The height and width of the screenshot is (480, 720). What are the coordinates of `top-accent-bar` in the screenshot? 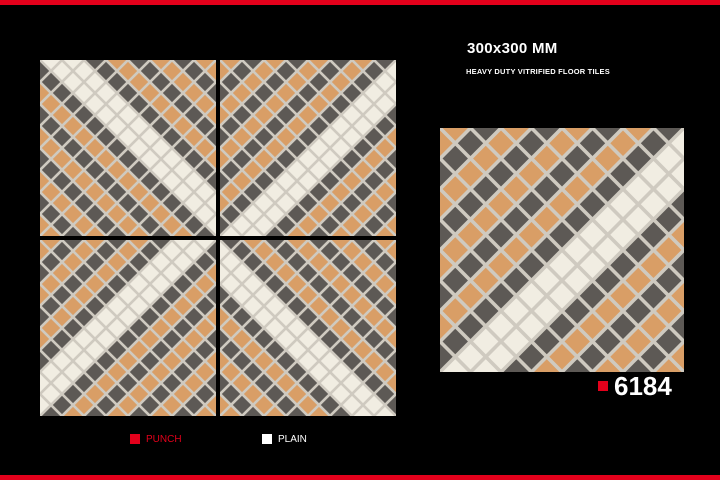 It's located at (360, 2).